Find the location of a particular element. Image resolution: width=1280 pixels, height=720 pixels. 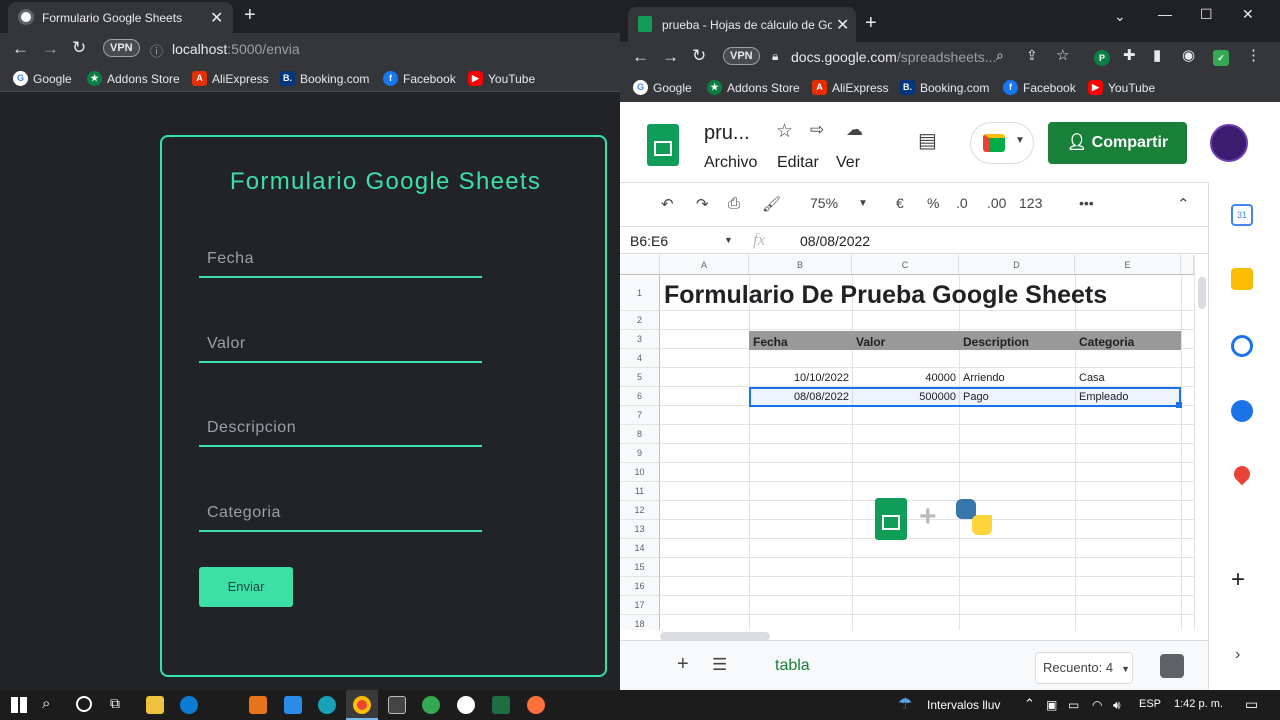

profile-icon: ◉ is located at coordinates (1188, 55).